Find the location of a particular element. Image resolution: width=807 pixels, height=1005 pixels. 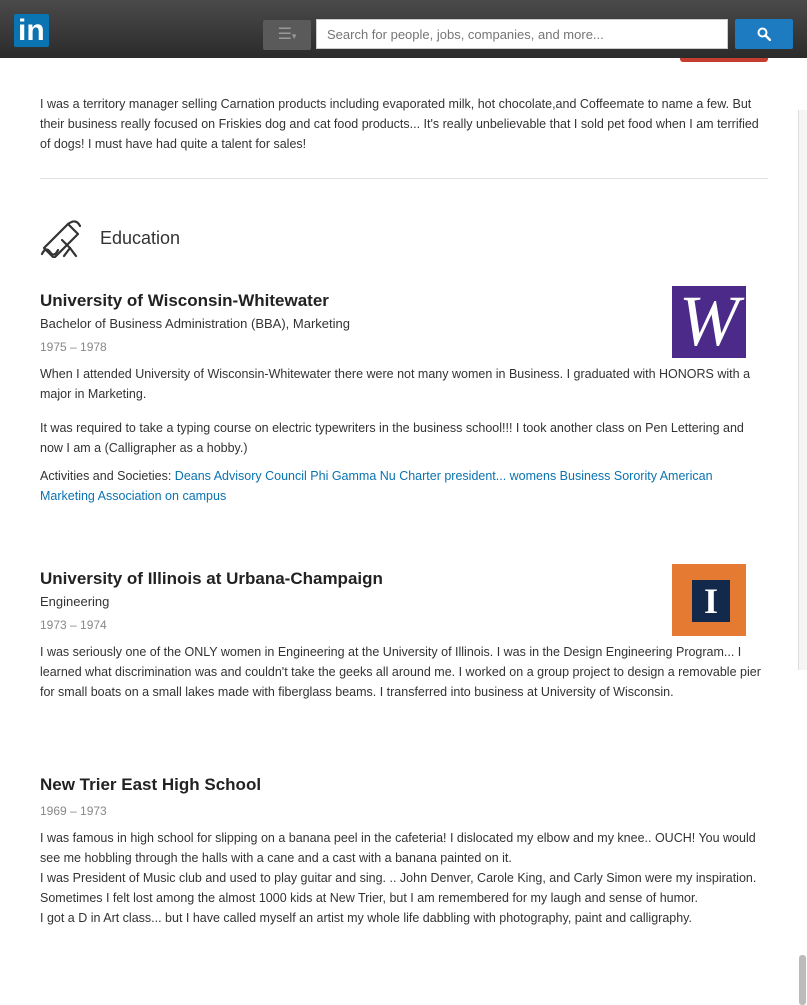

search-icon is located at coordinates (764, 34).